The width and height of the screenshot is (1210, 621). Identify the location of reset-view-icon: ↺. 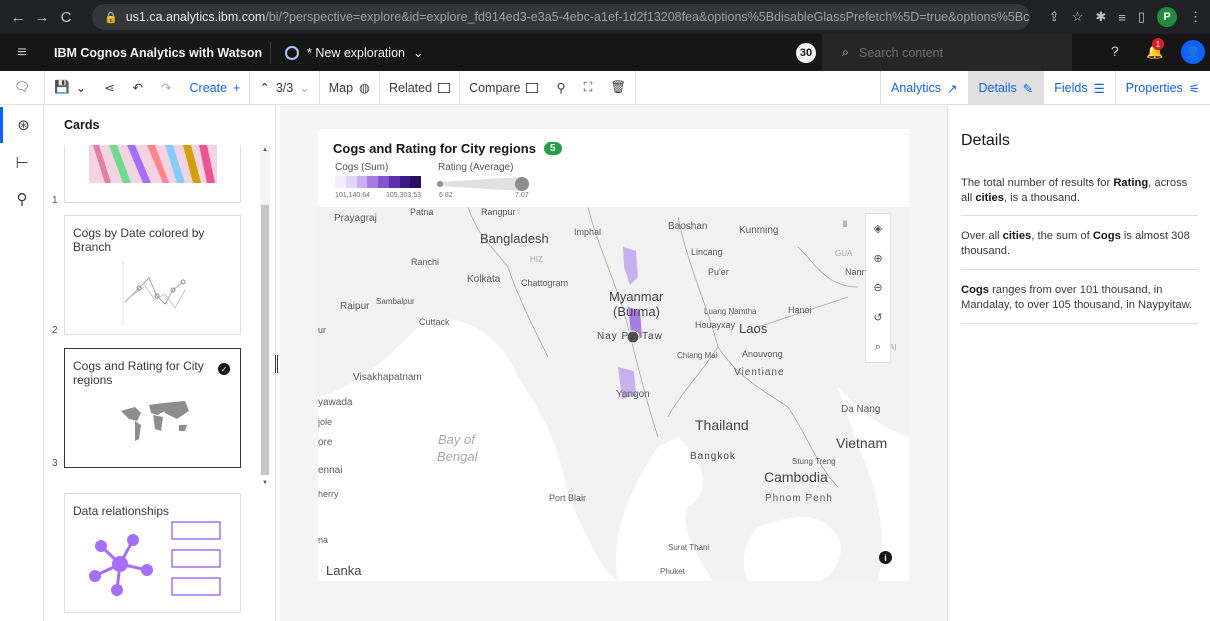
(877, 317).